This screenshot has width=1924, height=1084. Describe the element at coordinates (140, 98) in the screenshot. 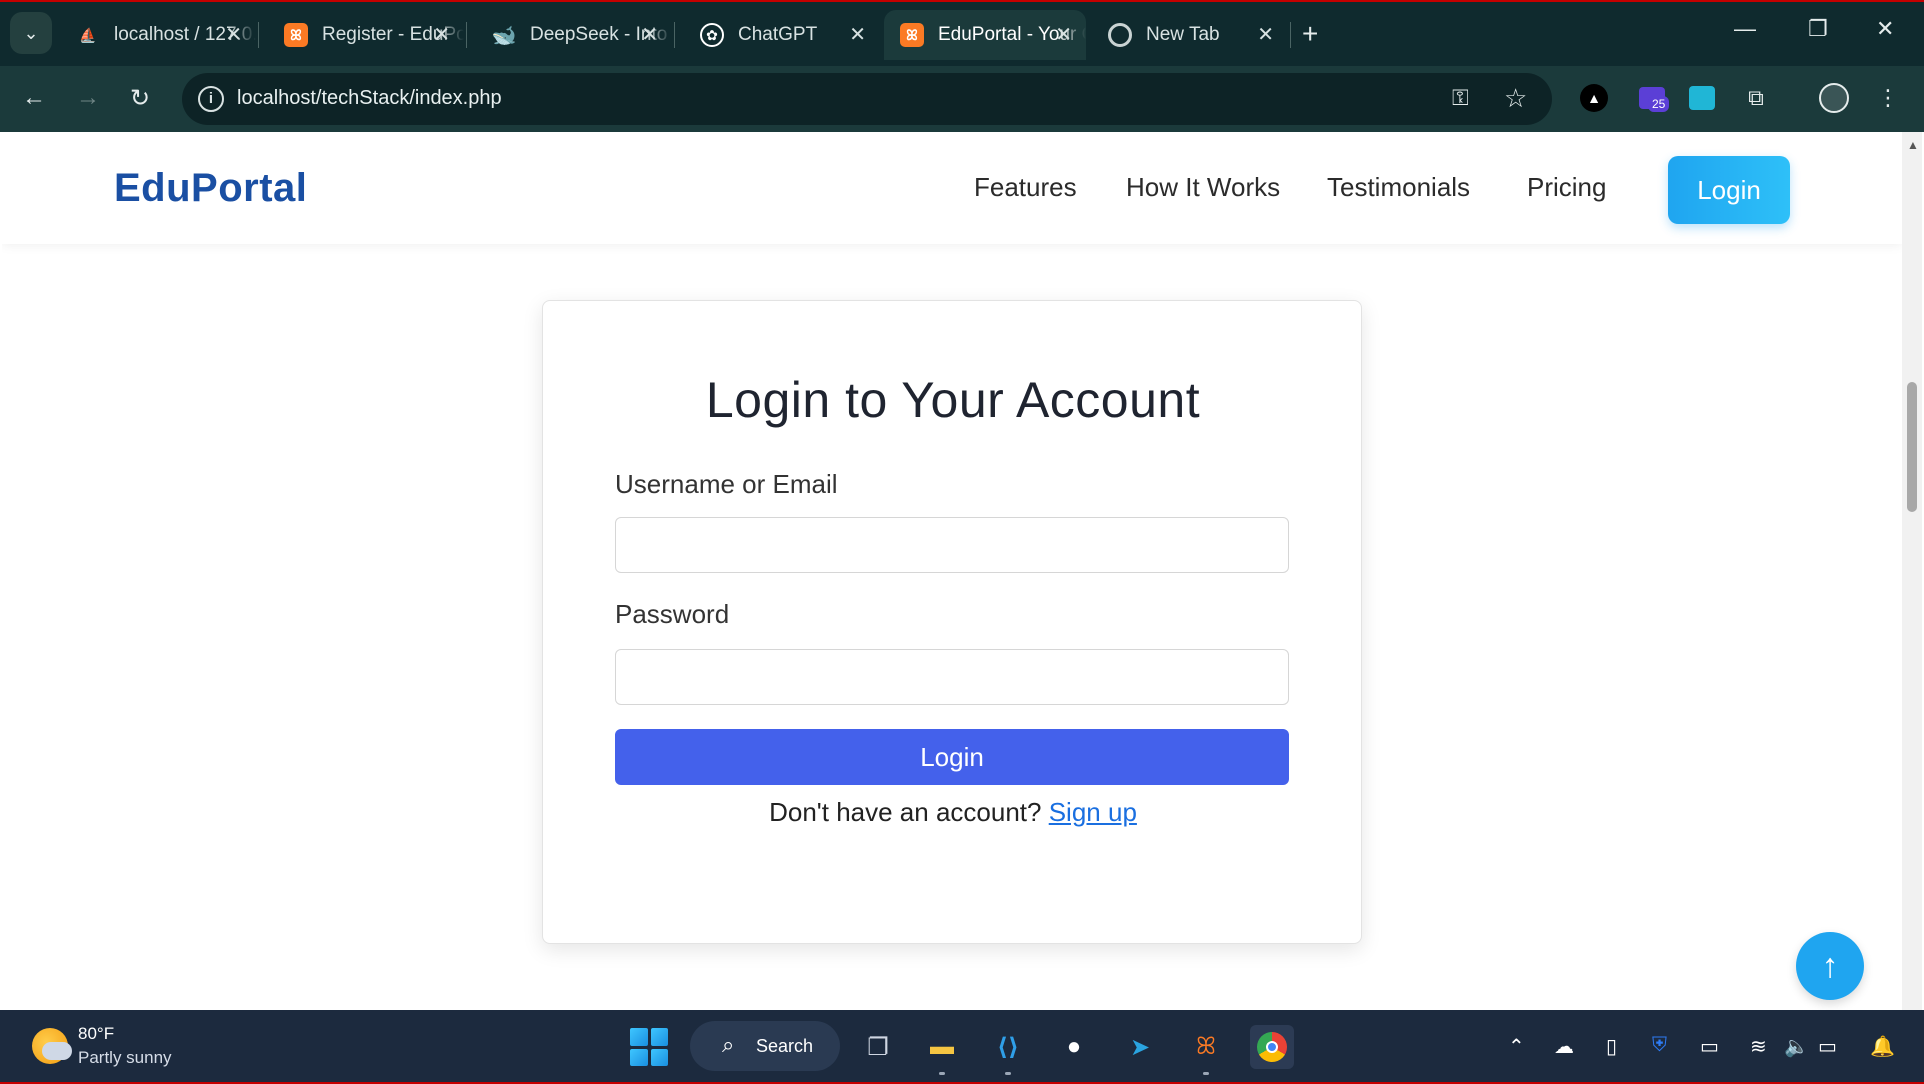

I see `reload-icon: ↻` at that location.